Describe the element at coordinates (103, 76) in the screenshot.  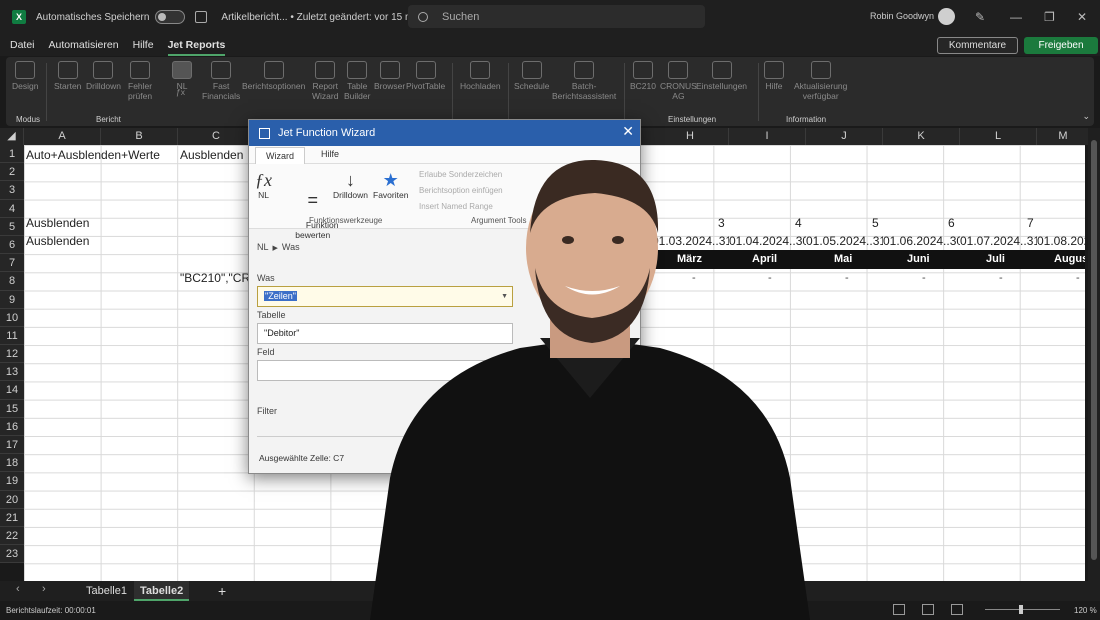
I see `drilldown-button: Drilldown` at that location.